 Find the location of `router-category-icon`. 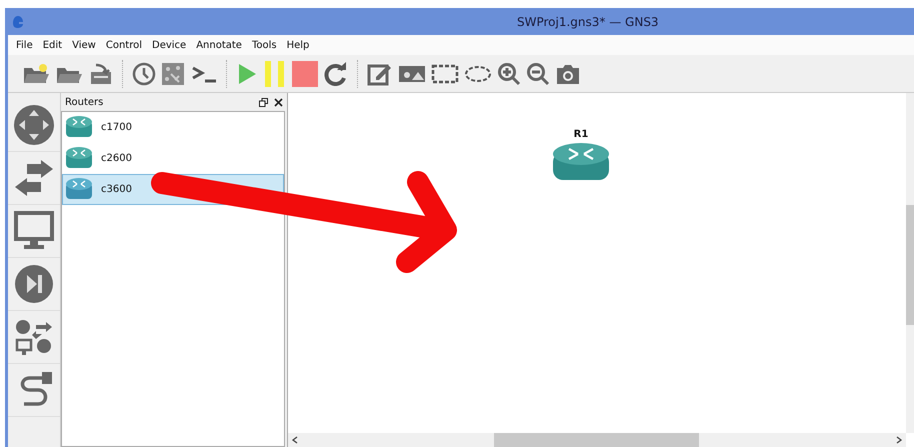

router-category-icon is located at coordinates (34, 125).